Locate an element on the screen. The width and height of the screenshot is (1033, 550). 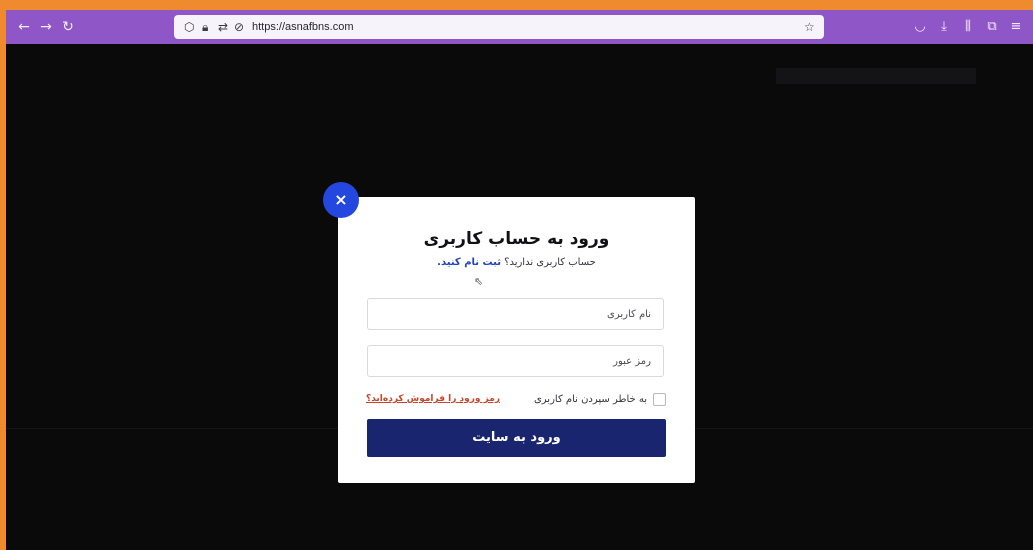
remember-checkbox is located at coordinates (659, 399).